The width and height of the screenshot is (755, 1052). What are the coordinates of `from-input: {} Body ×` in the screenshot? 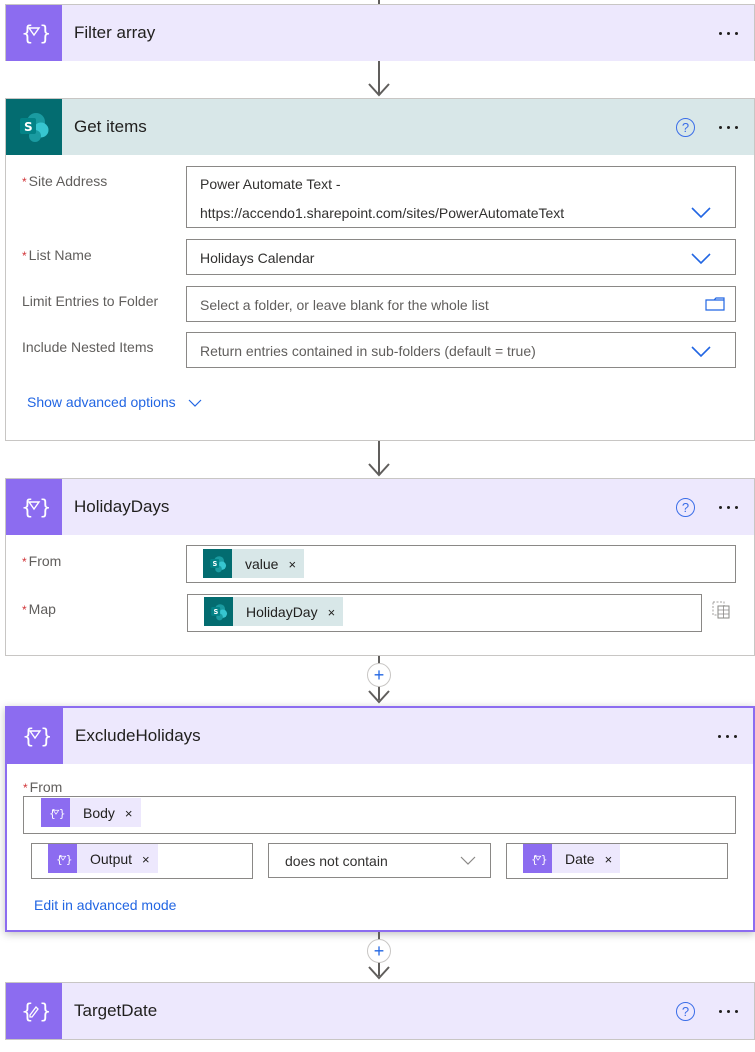 It's located at (379, 815).